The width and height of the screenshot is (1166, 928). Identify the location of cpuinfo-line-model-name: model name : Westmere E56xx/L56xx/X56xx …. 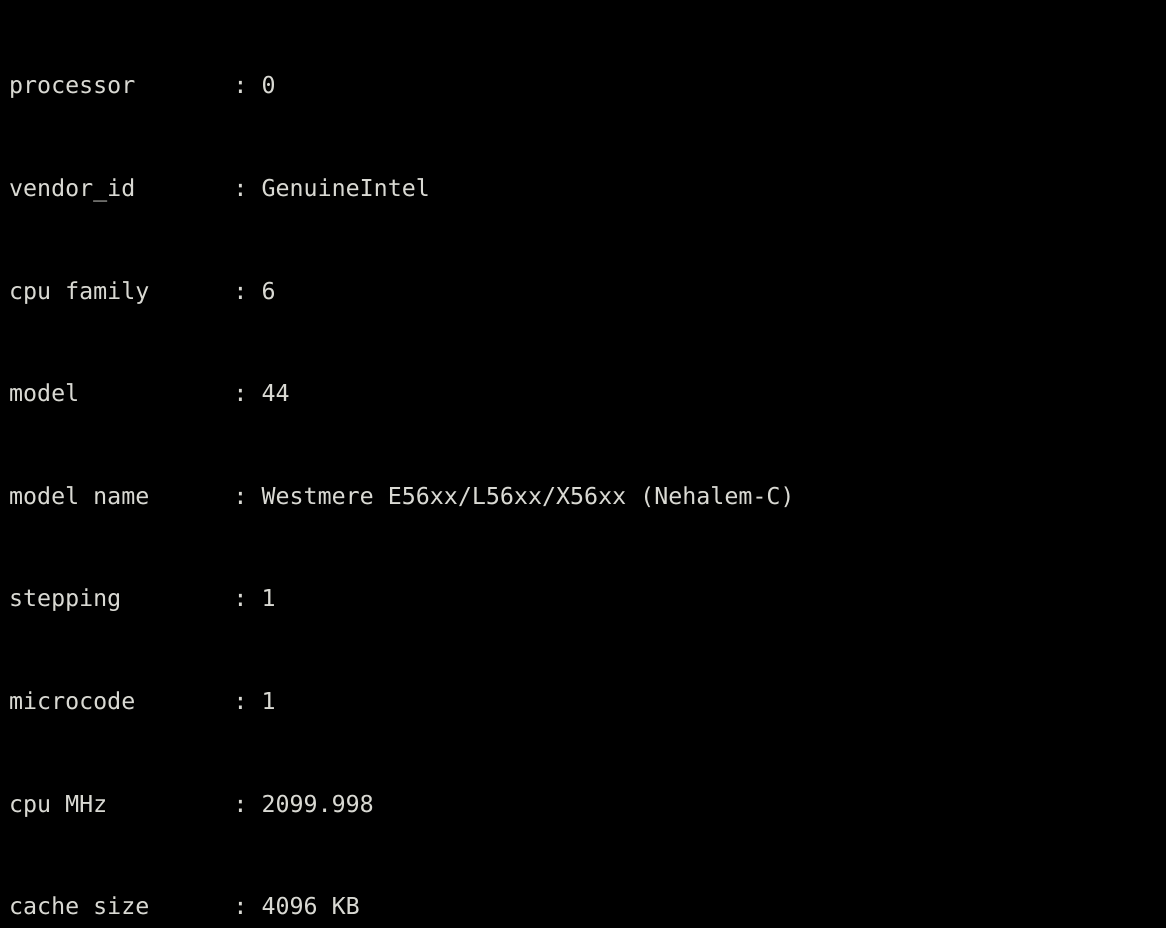
(402, 496).